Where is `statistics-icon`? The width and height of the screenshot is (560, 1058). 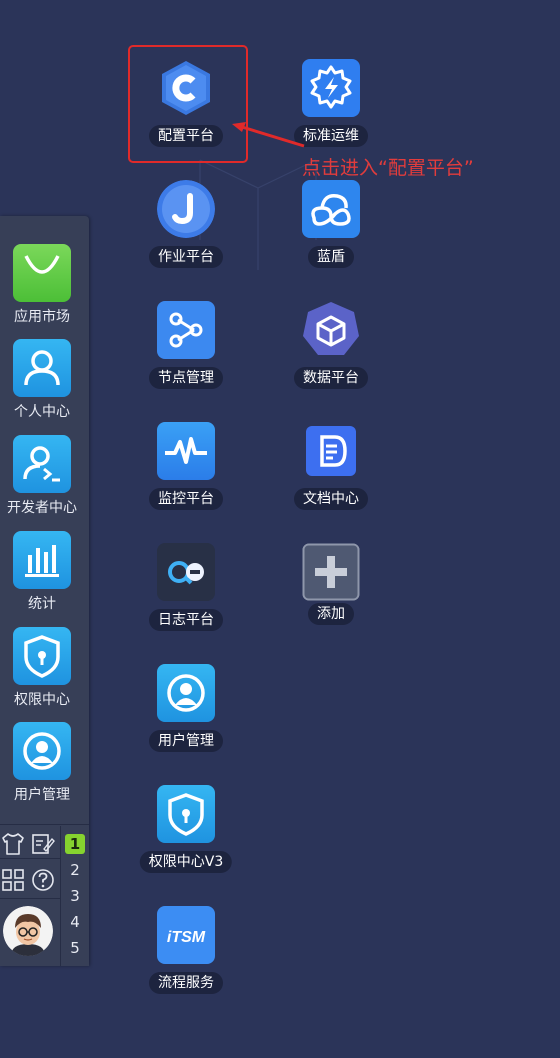
statistics-icon is located at coordinates (42, 560).